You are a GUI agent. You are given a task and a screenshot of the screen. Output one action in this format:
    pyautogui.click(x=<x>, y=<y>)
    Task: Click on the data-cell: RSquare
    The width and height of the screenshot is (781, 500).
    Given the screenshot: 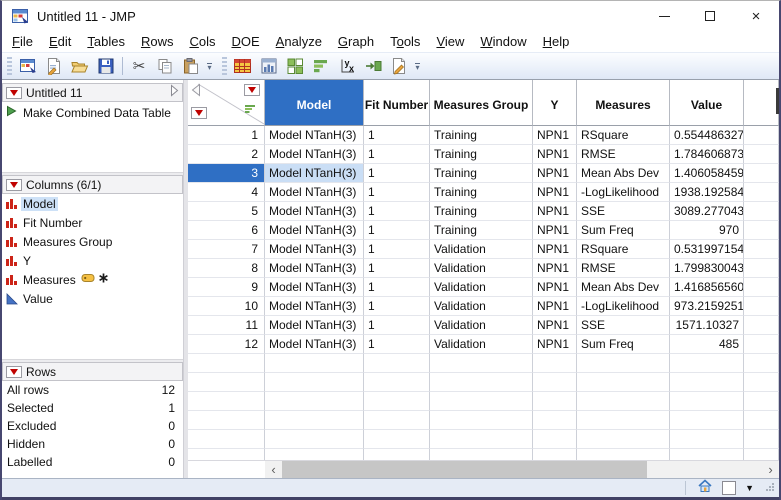 What is the action you would take?
    pyautogui.click(x=623, y=135)
    